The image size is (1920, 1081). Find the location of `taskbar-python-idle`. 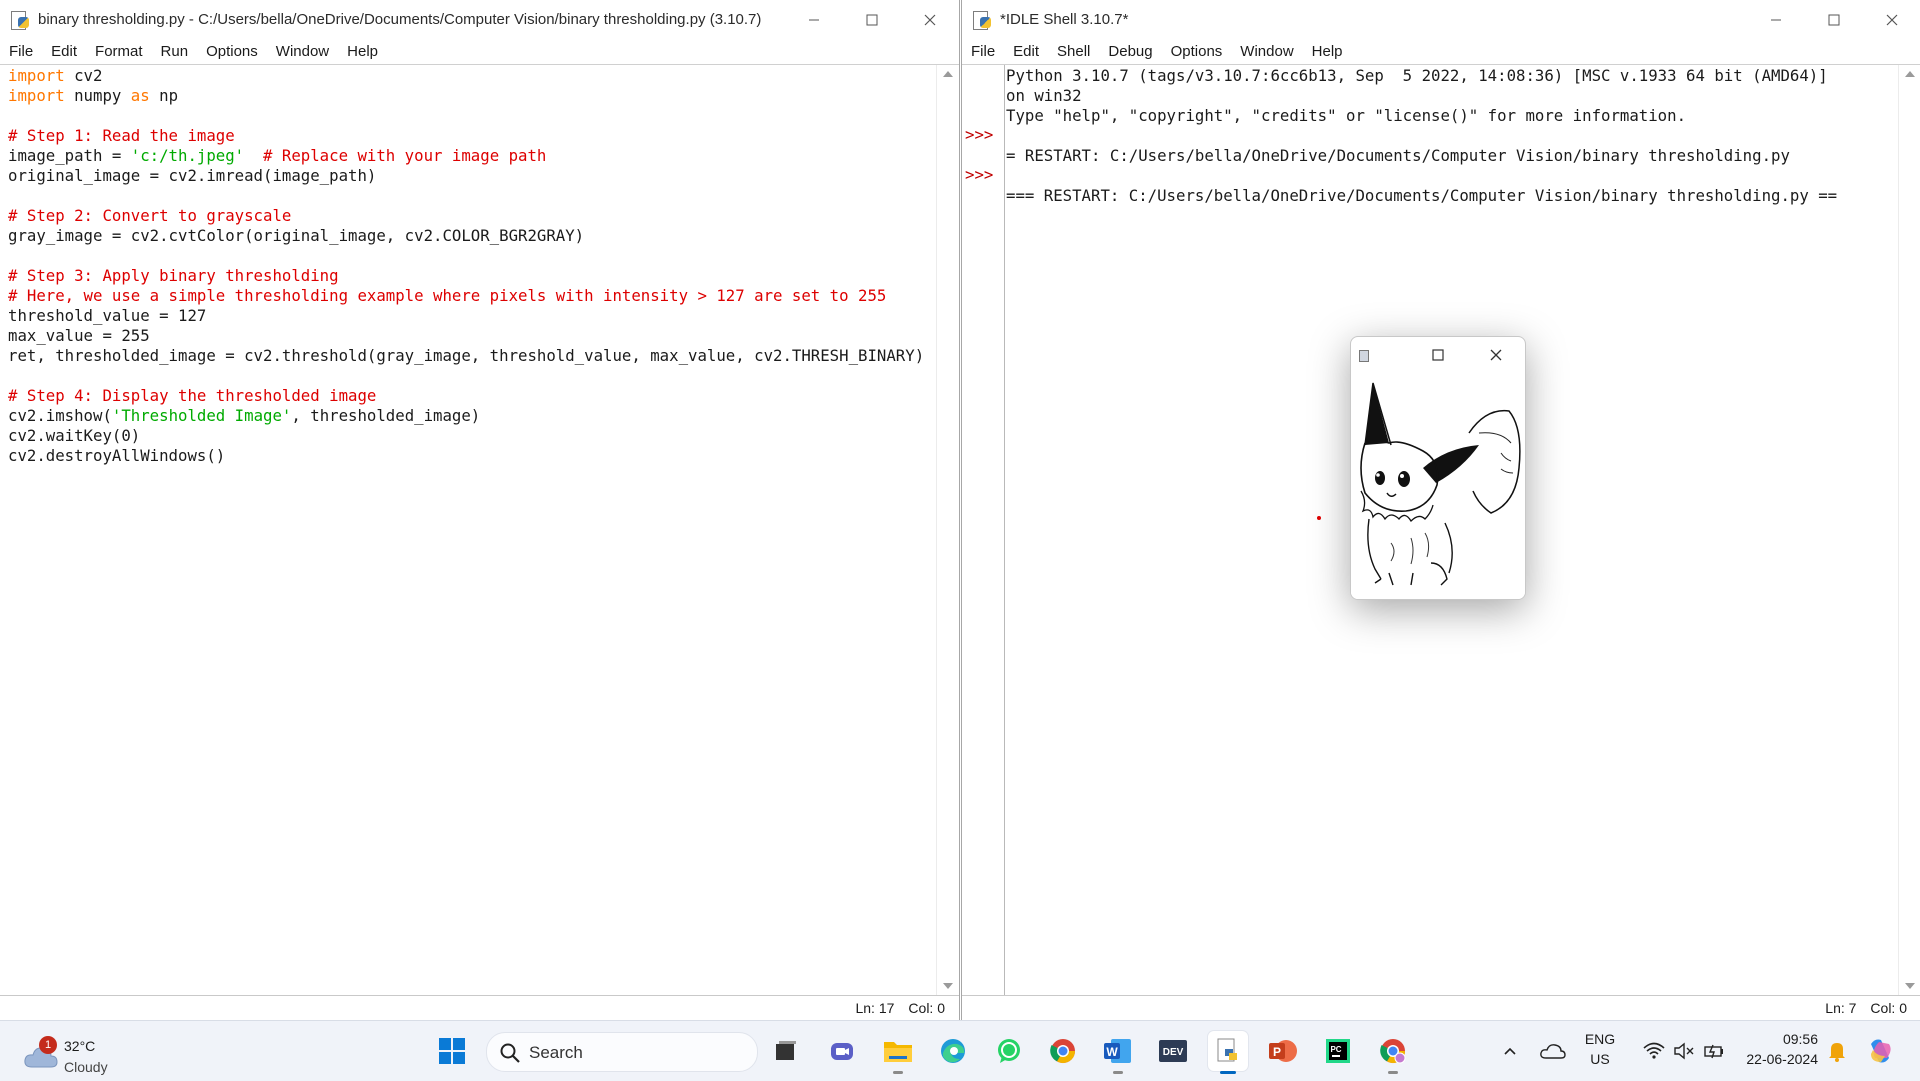

taskbar-python-idle is located at coordinates (1228, 1052).